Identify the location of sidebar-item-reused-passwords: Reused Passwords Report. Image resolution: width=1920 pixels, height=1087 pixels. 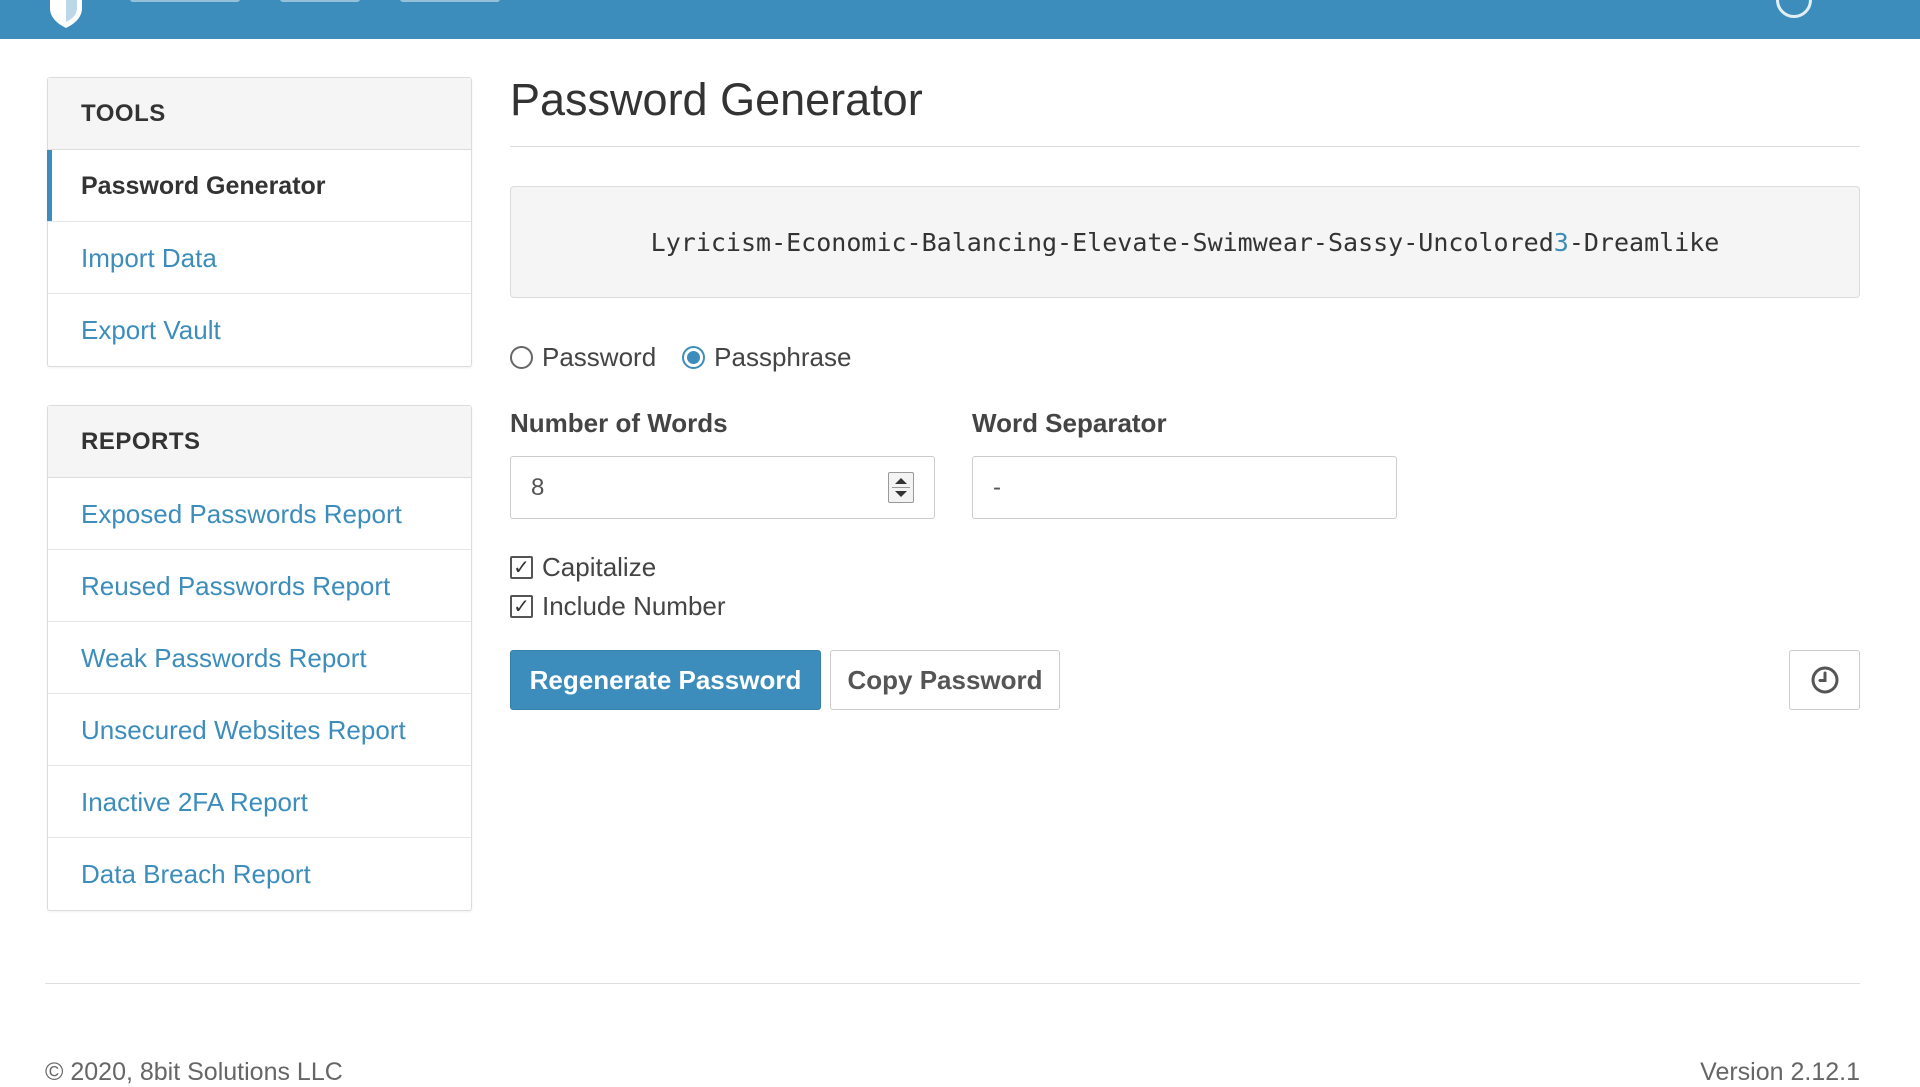
(259, 586).